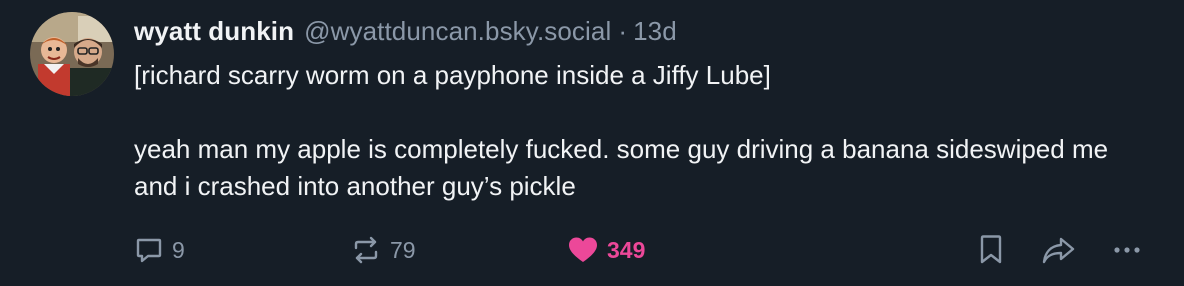 The height and width of the screenshot is (286, 1184). I want to click on heart-icon, so click(583, 250).